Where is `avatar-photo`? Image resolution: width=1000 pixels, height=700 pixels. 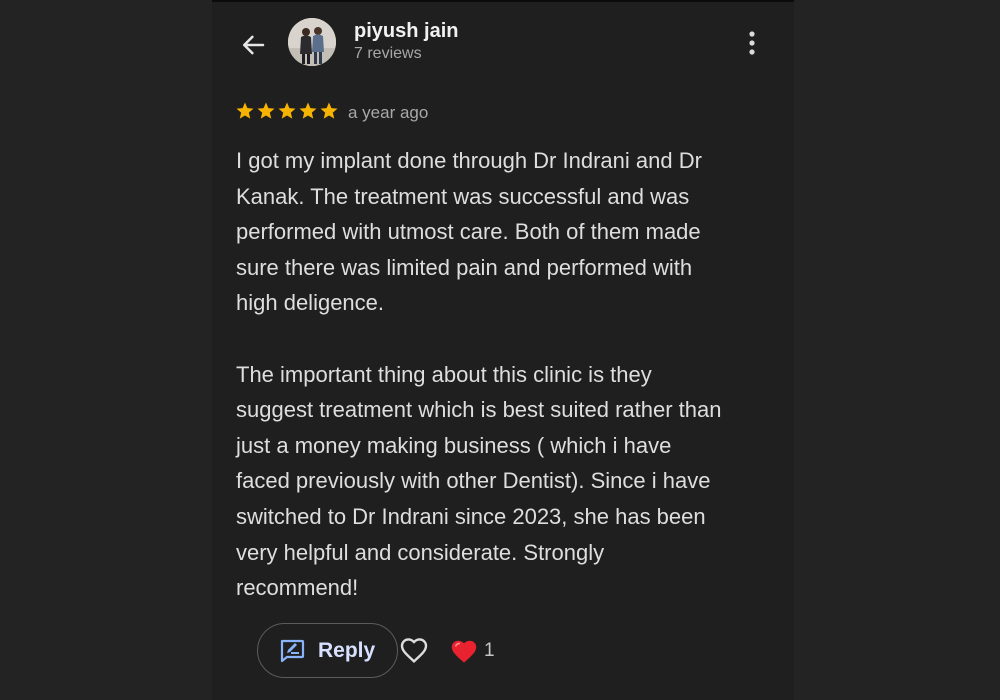 avatar-photo is located at coordinates (312, 42).